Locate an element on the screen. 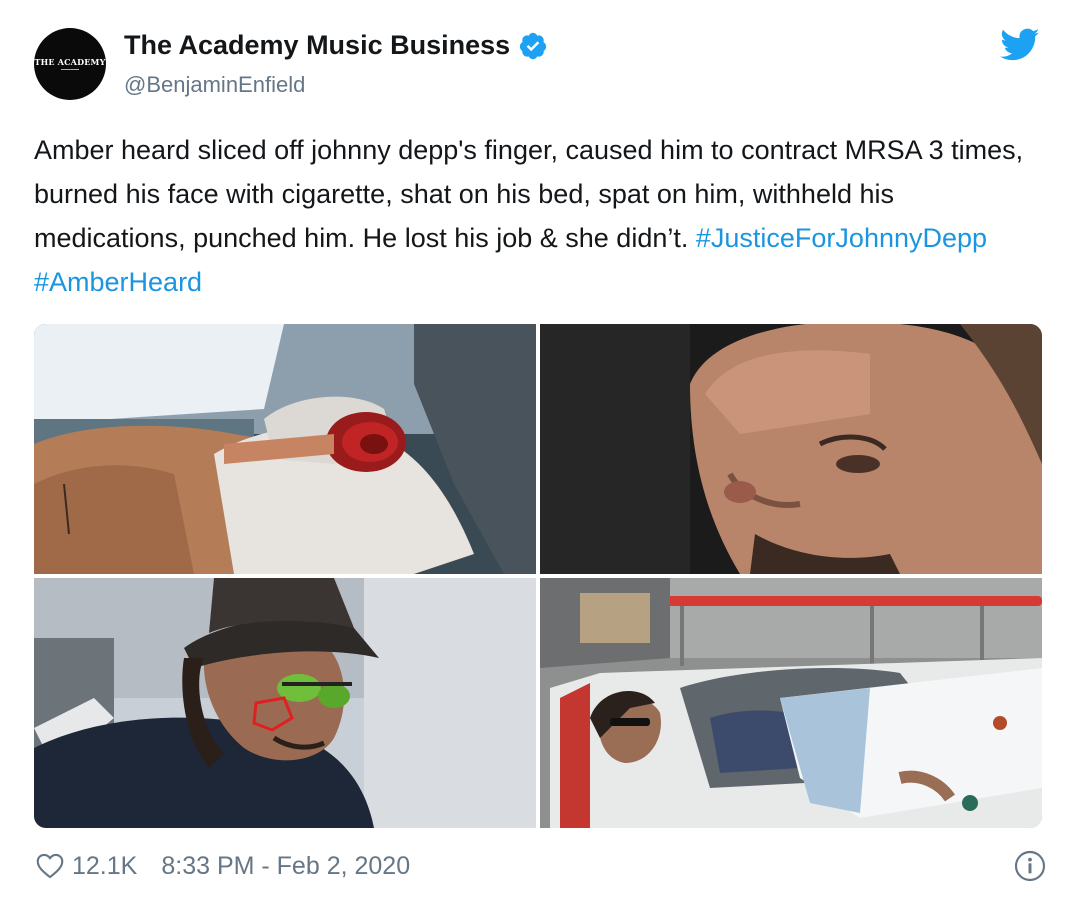  avatar: THE ACADEMY ▬▬▬▬▬▬ is located at coordinates (70, 64).